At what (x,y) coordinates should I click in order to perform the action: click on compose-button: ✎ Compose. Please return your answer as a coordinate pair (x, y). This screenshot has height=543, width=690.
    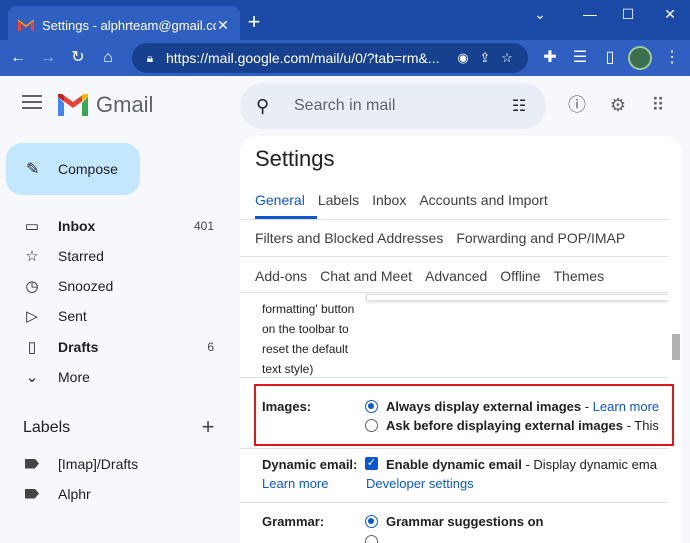
    Looking at the image, I should click on (73, 169).